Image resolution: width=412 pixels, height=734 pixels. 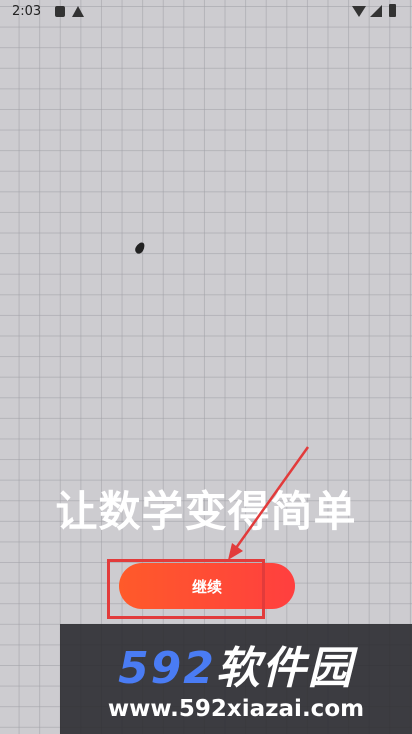 I want to click on watermark-logo: 592软件园, so click(x=236, y=664).